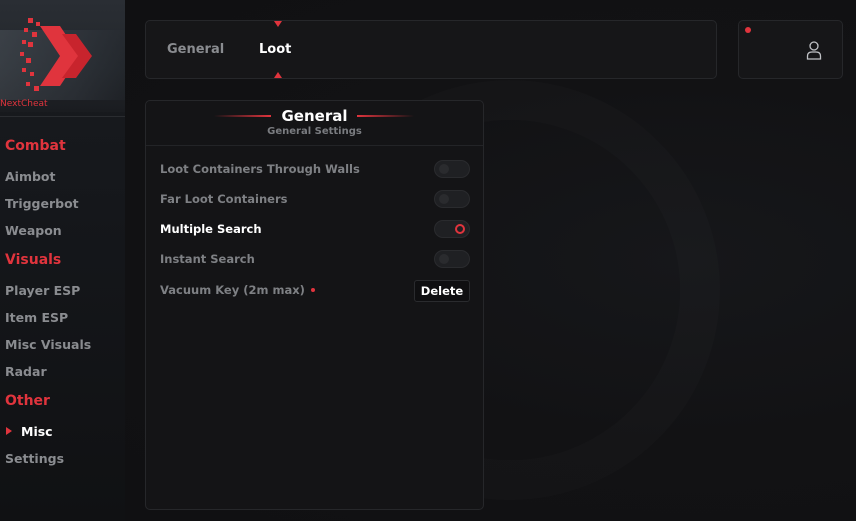 The height and width of the screenshot is (521, 856). I want to click on option-label: Loot Containers Through Walls, so click(260, 169).